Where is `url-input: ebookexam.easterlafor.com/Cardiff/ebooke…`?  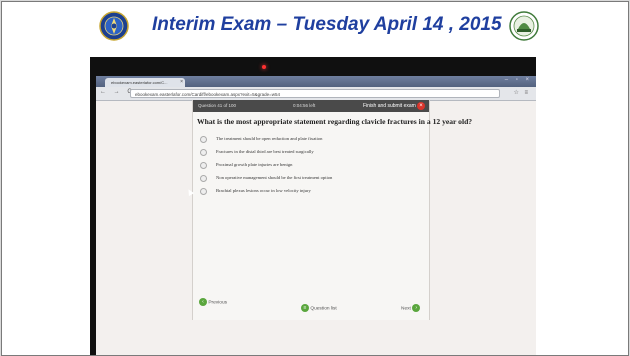 url-input: ebookexam.easterlafor.com/Cardiff/ebooke… is located at coordinates (315, 93).